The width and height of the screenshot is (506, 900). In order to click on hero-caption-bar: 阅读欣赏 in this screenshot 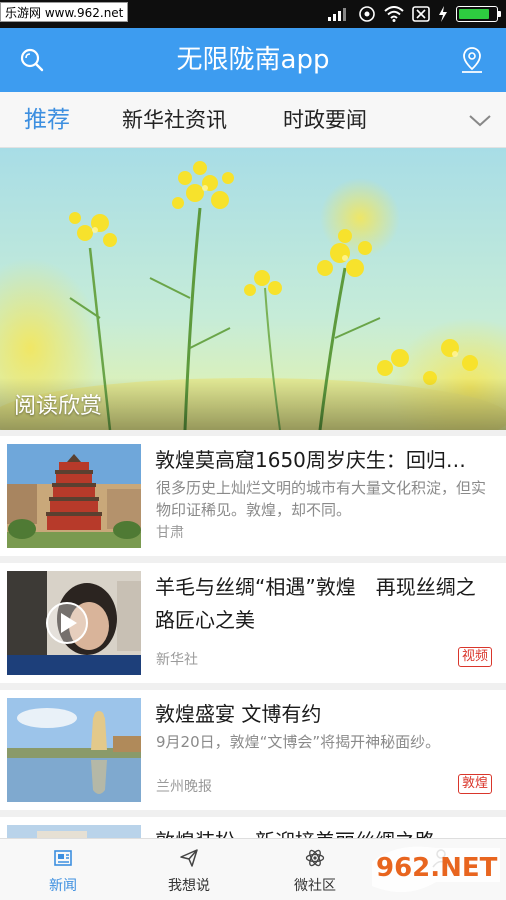, I will do `click(253, 404)`.